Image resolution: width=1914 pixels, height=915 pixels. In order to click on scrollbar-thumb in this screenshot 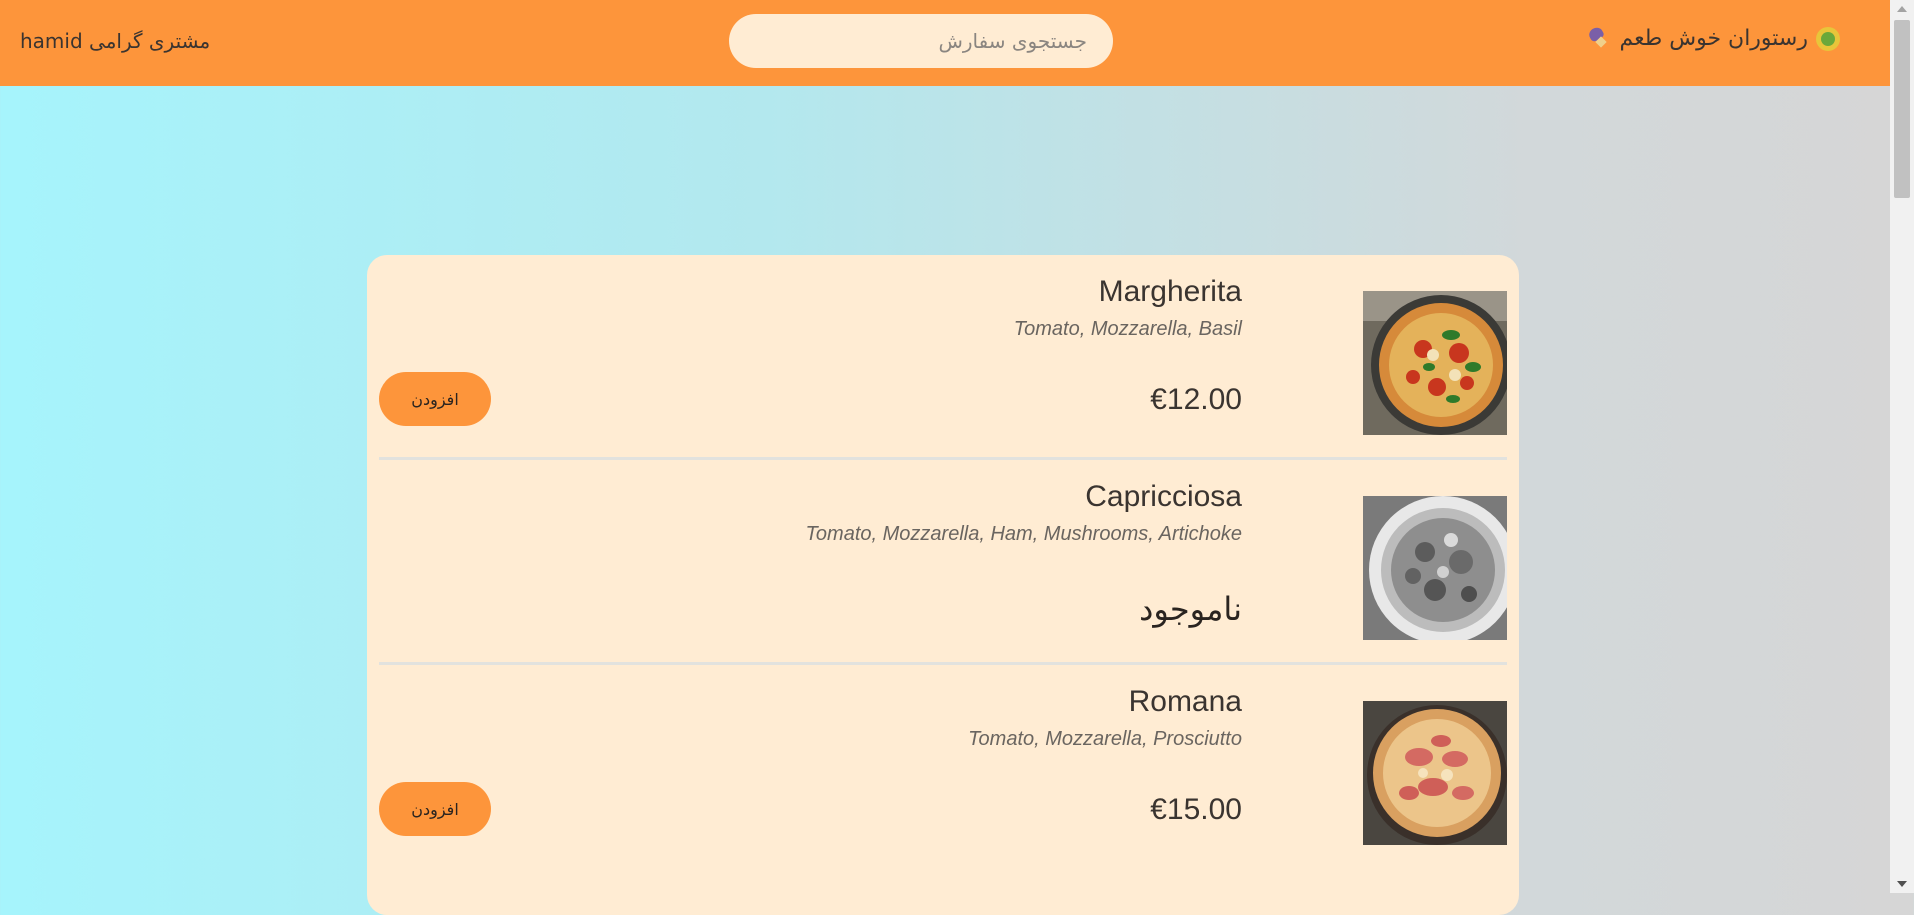, I will do `click(1902, 109)`.